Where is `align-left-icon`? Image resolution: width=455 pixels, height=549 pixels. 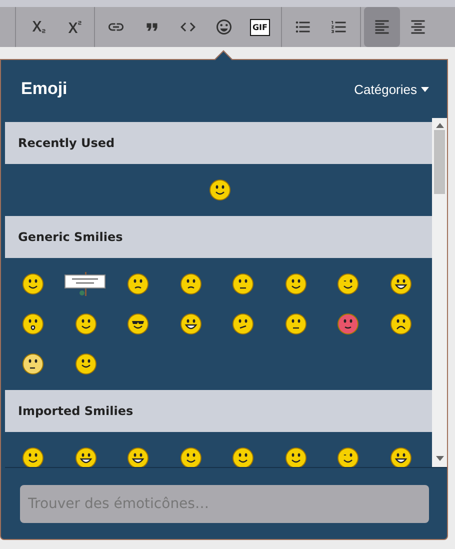 align-left-icon is located at coordinates (382, 27).